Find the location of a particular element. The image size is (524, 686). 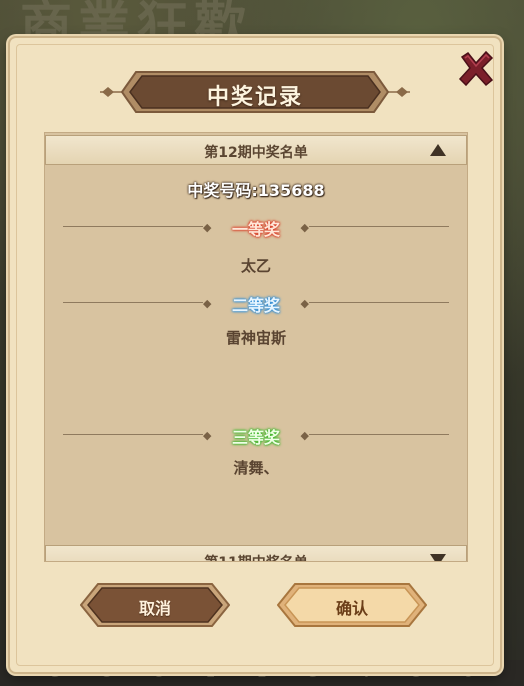

close-button is located at coordinates (476, 69).